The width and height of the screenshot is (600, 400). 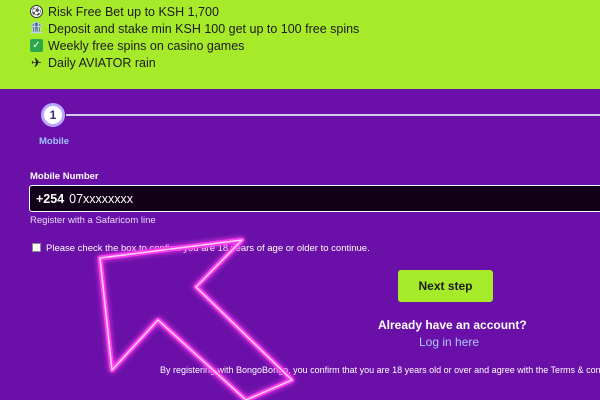 What do you see at coordinates (333, 115) in the screenshot?
I see `stepper-track` at bounding box center [333, 115].